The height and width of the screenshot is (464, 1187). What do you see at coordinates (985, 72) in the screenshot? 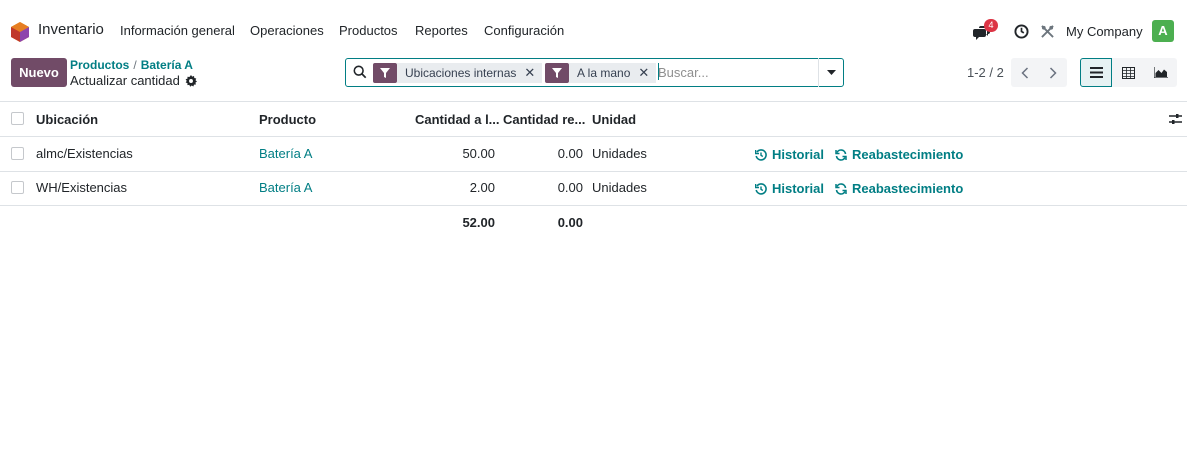
I see `pager-value: 1-2 / 2` at bounding box center [985, 72].